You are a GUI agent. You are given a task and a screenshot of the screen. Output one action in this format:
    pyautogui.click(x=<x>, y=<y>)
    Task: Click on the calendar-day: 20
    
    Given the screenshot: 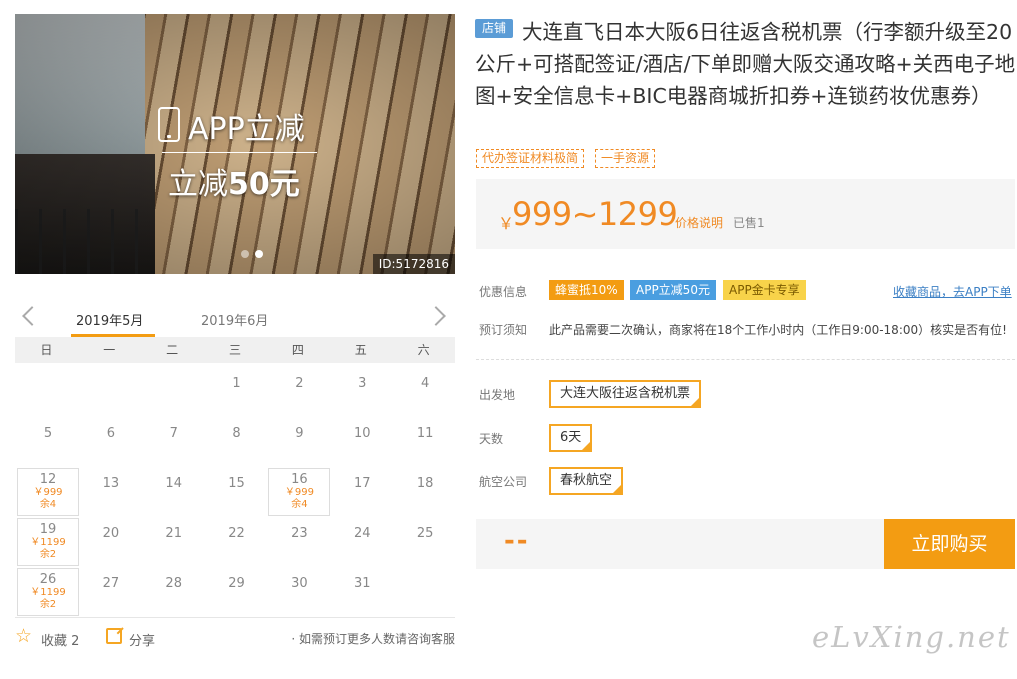 What is the action you would take?
    pyautogui.click(x=111, y=542)
    